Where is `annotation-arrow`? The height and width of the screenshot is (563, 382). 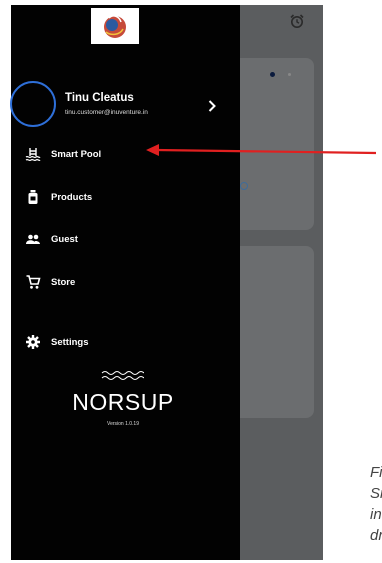
annotation-arrow is located at coordinates (261, 150).